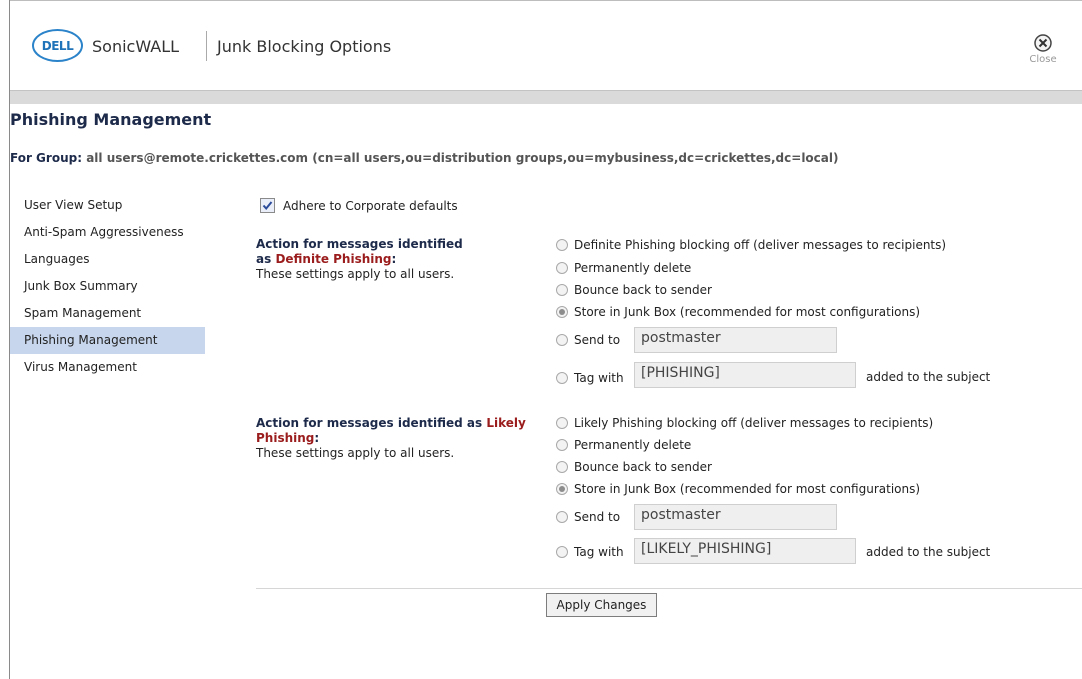 Image resolution: width=1082 pixels, height=679 pixels. I want to click on likely-tag-input: [LIKELY_PHISHING], so click(745, 551).